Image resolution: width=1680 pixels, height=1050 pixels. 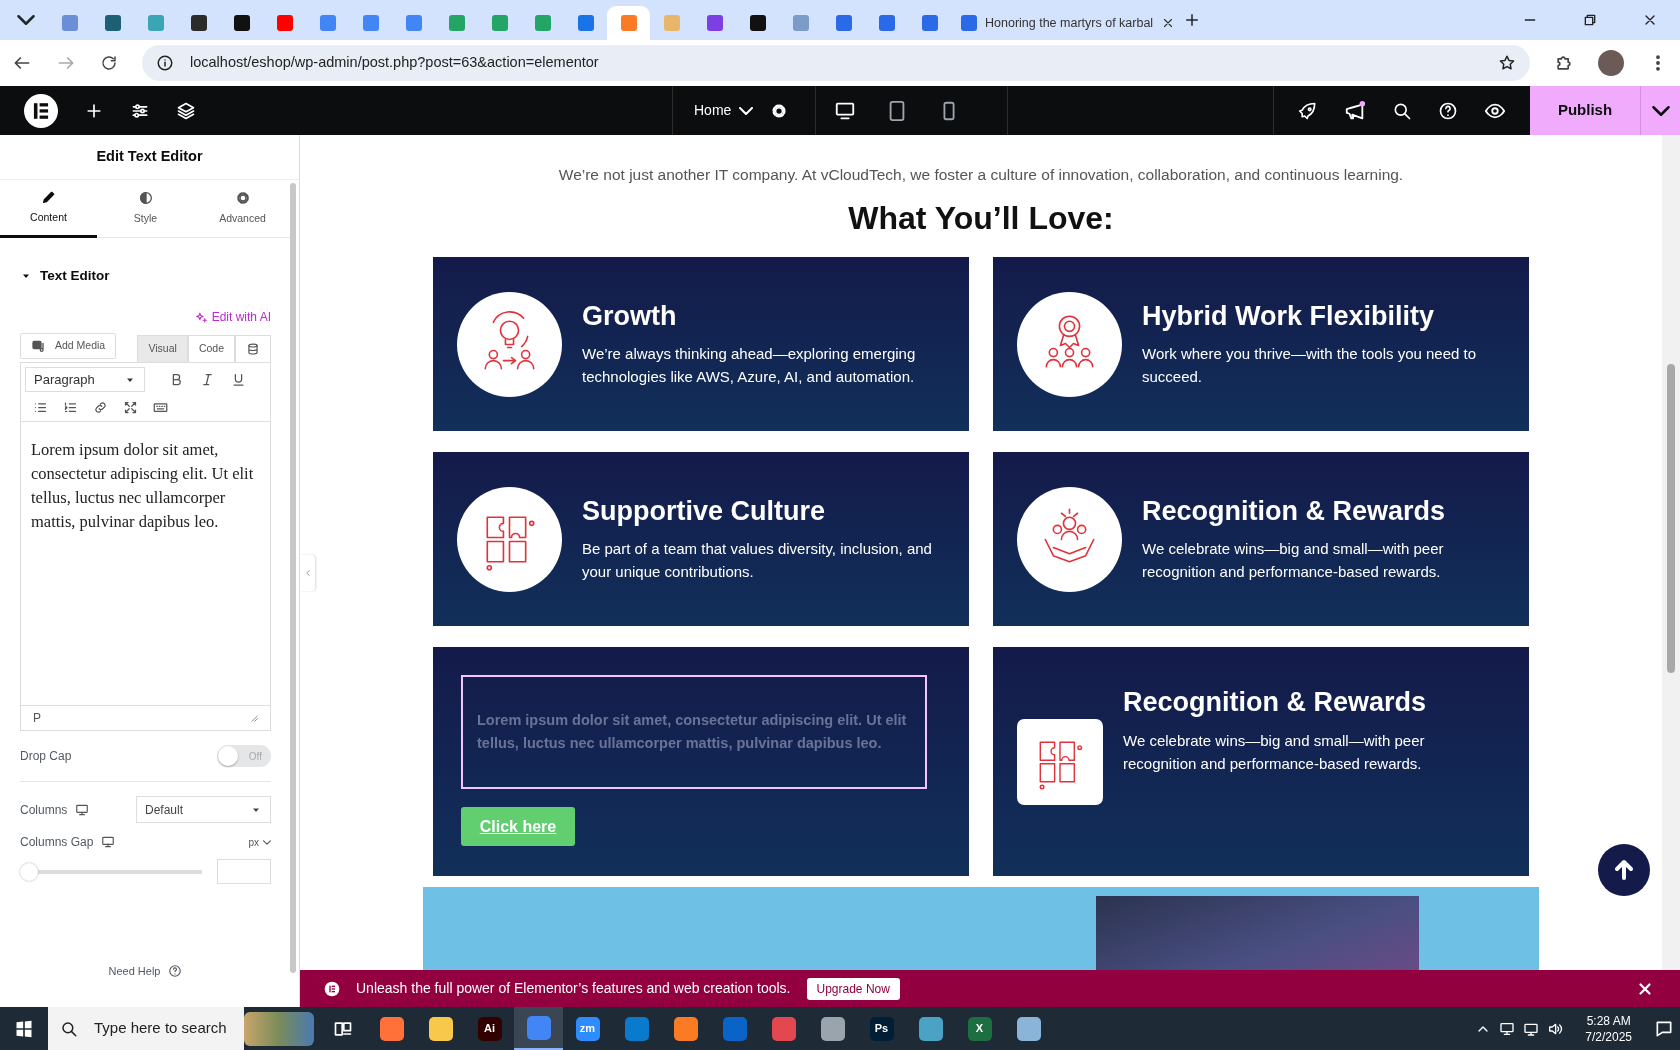 I want to click on underline-icon, so click(x=238, y=380).